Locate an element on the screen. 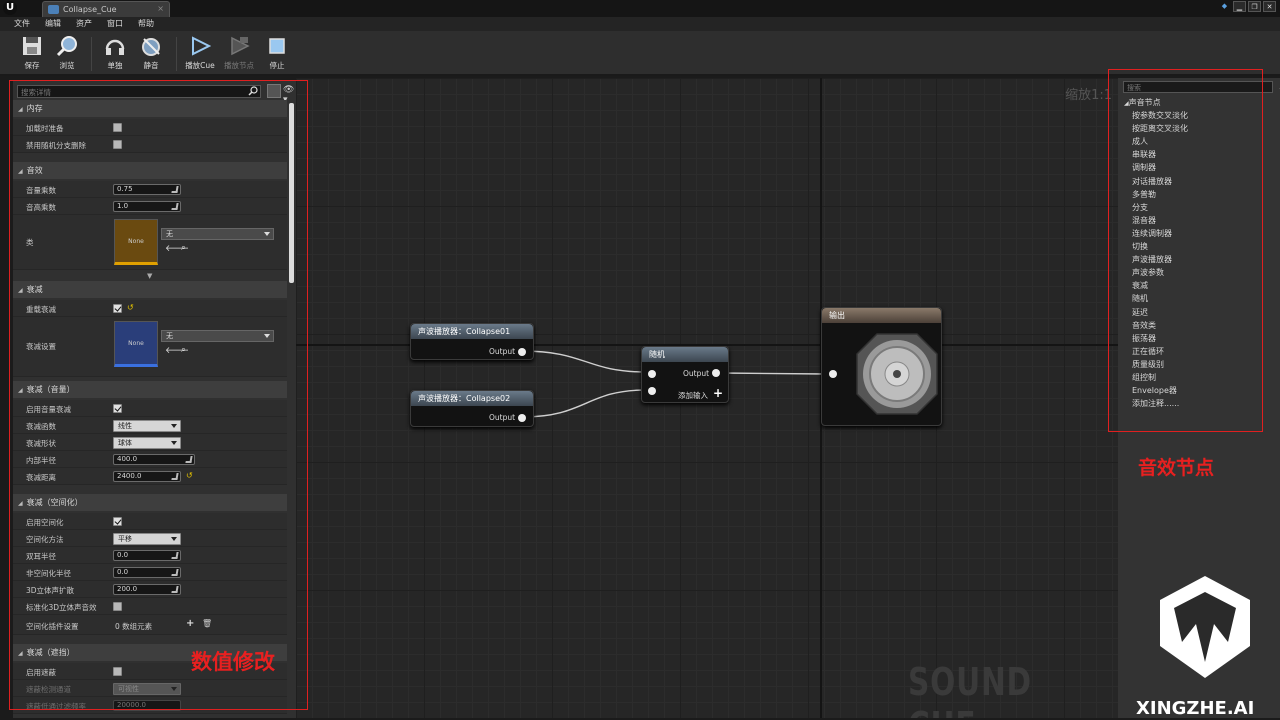 This screenshot has width=1280, height=720. browse-button: 浏览 is located at coordinates (67, 53).